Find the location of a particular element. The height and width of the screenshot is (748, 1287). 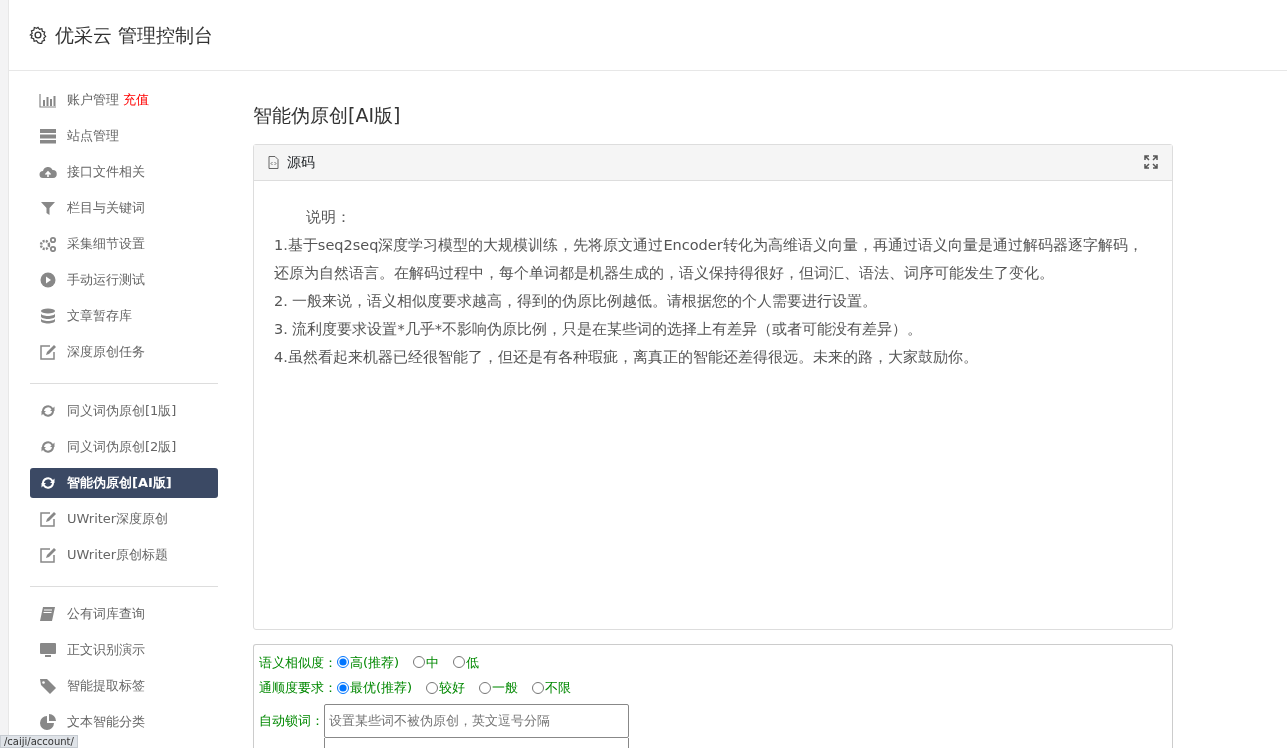

recharge-link: 充值 is located at coordinates (136, 100).